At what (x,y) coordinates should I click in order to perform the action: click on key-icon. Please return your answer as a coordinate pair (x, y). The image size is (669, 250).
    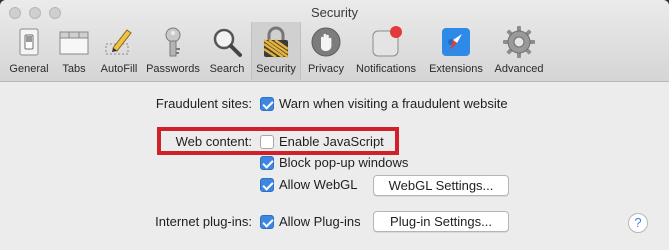
    Looking at the image, I should click on (173, 42).